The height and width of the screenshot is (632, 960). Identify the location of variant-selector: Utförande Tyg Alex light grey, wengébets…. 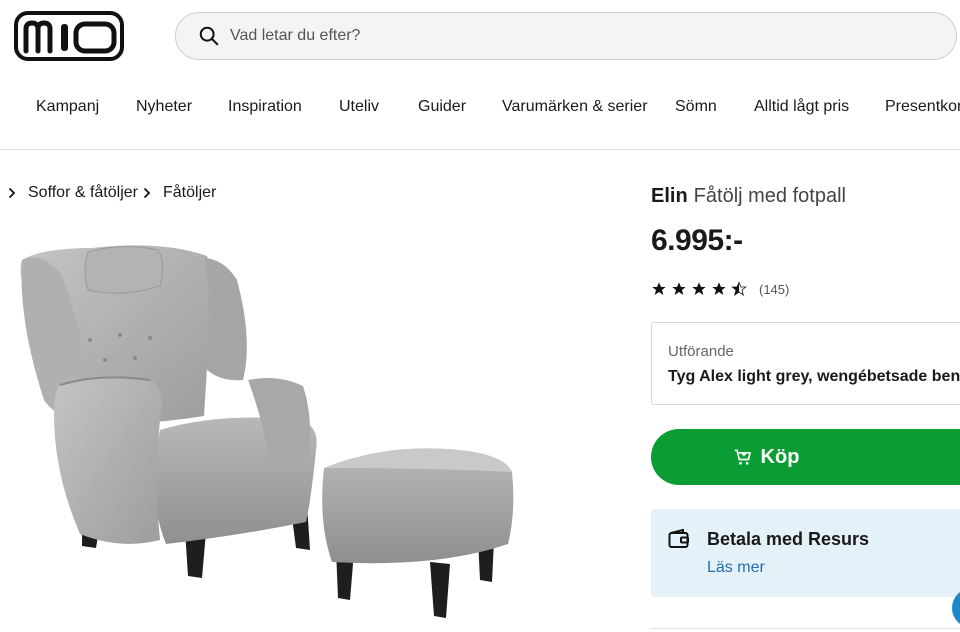
(805, 363).